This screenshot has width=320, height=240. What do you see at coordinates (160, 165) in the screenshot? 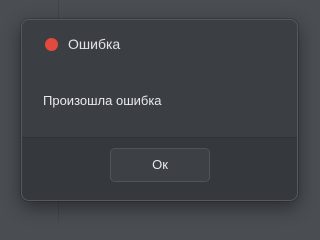
I see `ok-button: Ок` at bounding box center [160, 165].